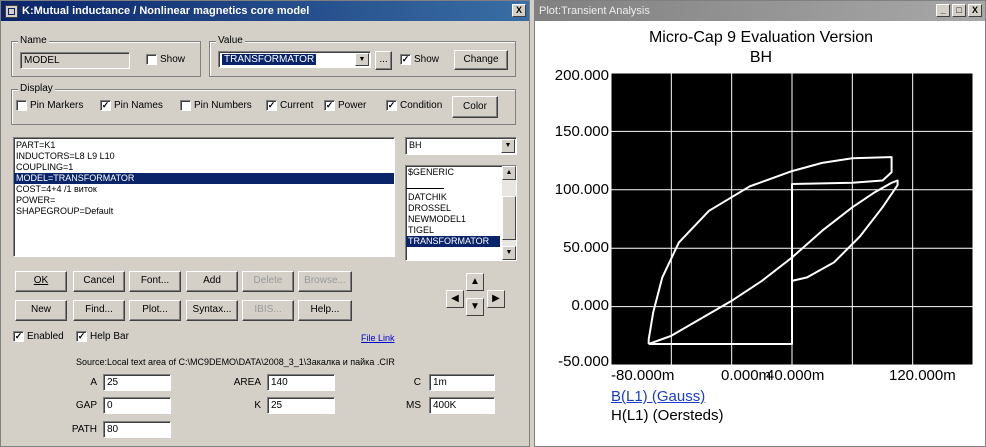 The height and width of the screenshot is (447, 986). Describe the element at coordinates (425, 186) in the screenshot. I see `list-item` at that location.